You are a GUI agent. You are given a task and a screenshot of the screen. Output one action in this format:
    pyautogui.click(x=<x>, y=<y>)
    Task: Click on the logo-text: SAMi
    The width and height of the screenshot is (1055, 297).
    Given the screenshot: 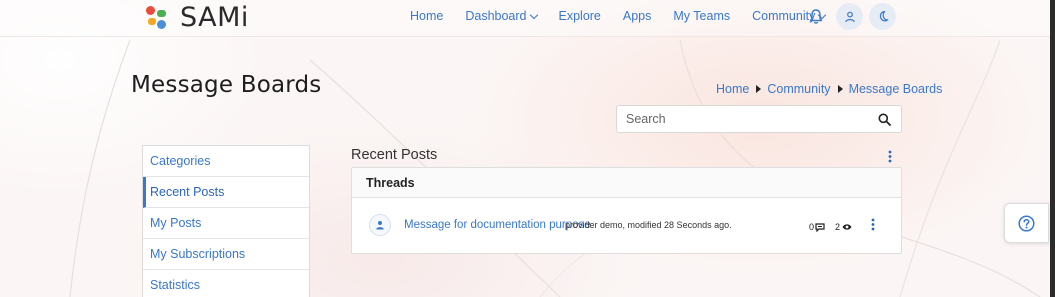 What is the action you would take?
    pyautogui.click(x=214, y=17)
    